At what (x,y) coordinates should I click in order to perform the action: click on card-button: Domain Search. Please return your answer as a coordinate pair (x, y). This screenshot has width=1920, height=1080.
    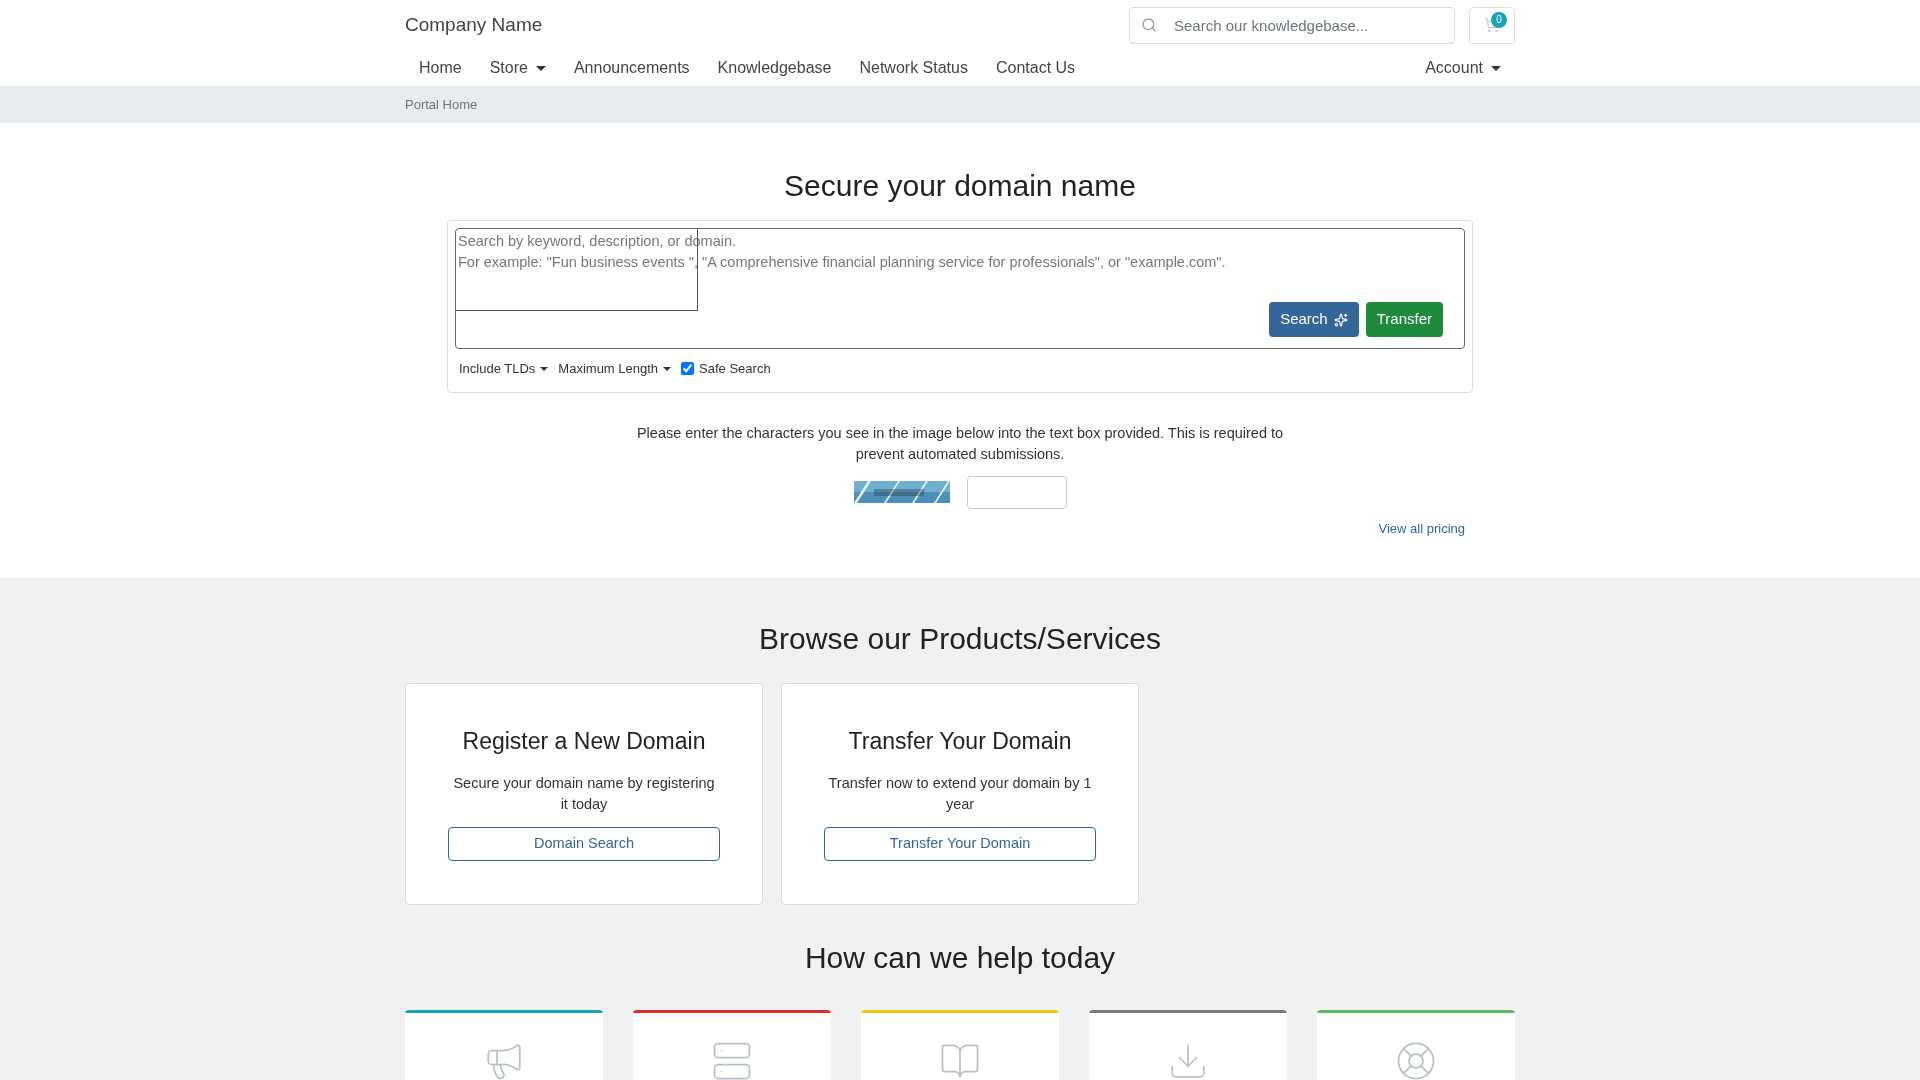
    Looking at the image, I should click on (584, 843).